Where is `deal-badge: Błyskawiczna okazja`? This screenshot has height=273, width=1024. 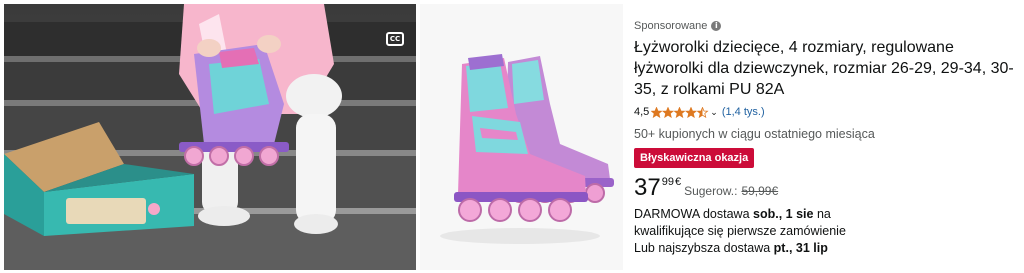 deal-badge: Błyskawiczna okazja is located at coordinates (694, 158).